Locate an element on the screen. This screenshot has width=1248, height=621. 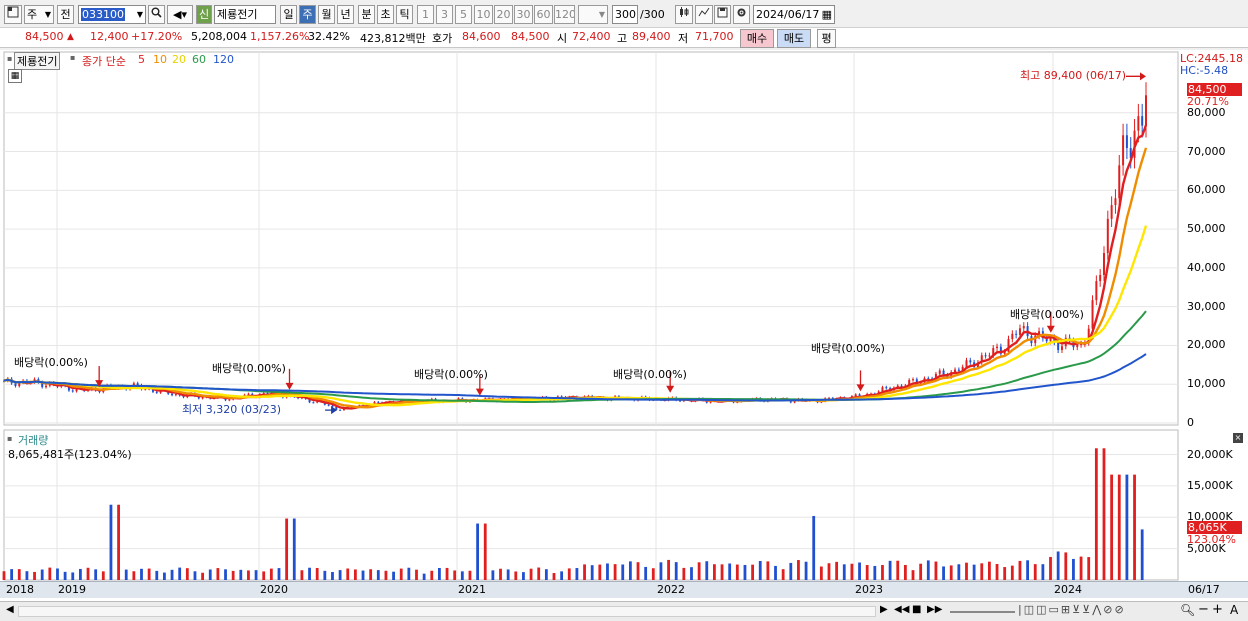
tab-second: 초 is located at coordinates (385, 14).